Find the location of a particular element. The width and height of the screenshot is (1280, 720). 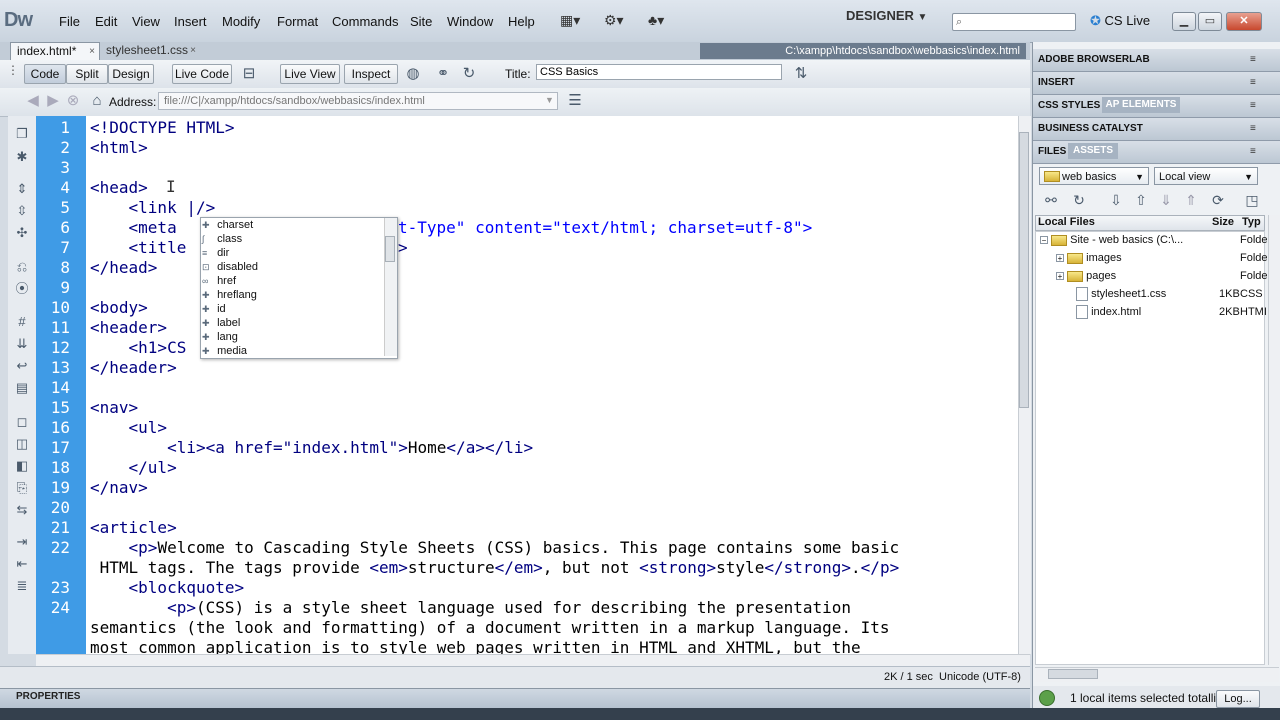

inspect-icon: ⊟ is located at coordinates (249, 74).